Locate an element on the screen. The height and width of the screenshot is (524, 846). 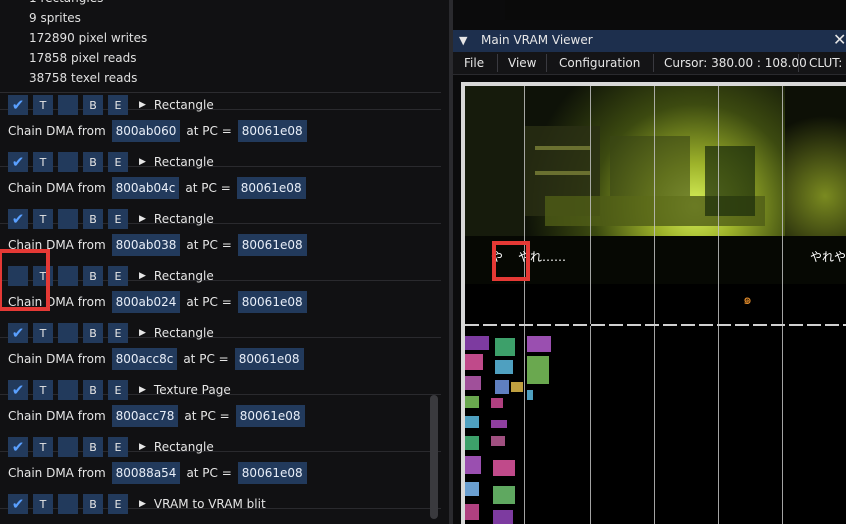
window-title: Main VRAM Viewer is located at coordinates (537, 40).